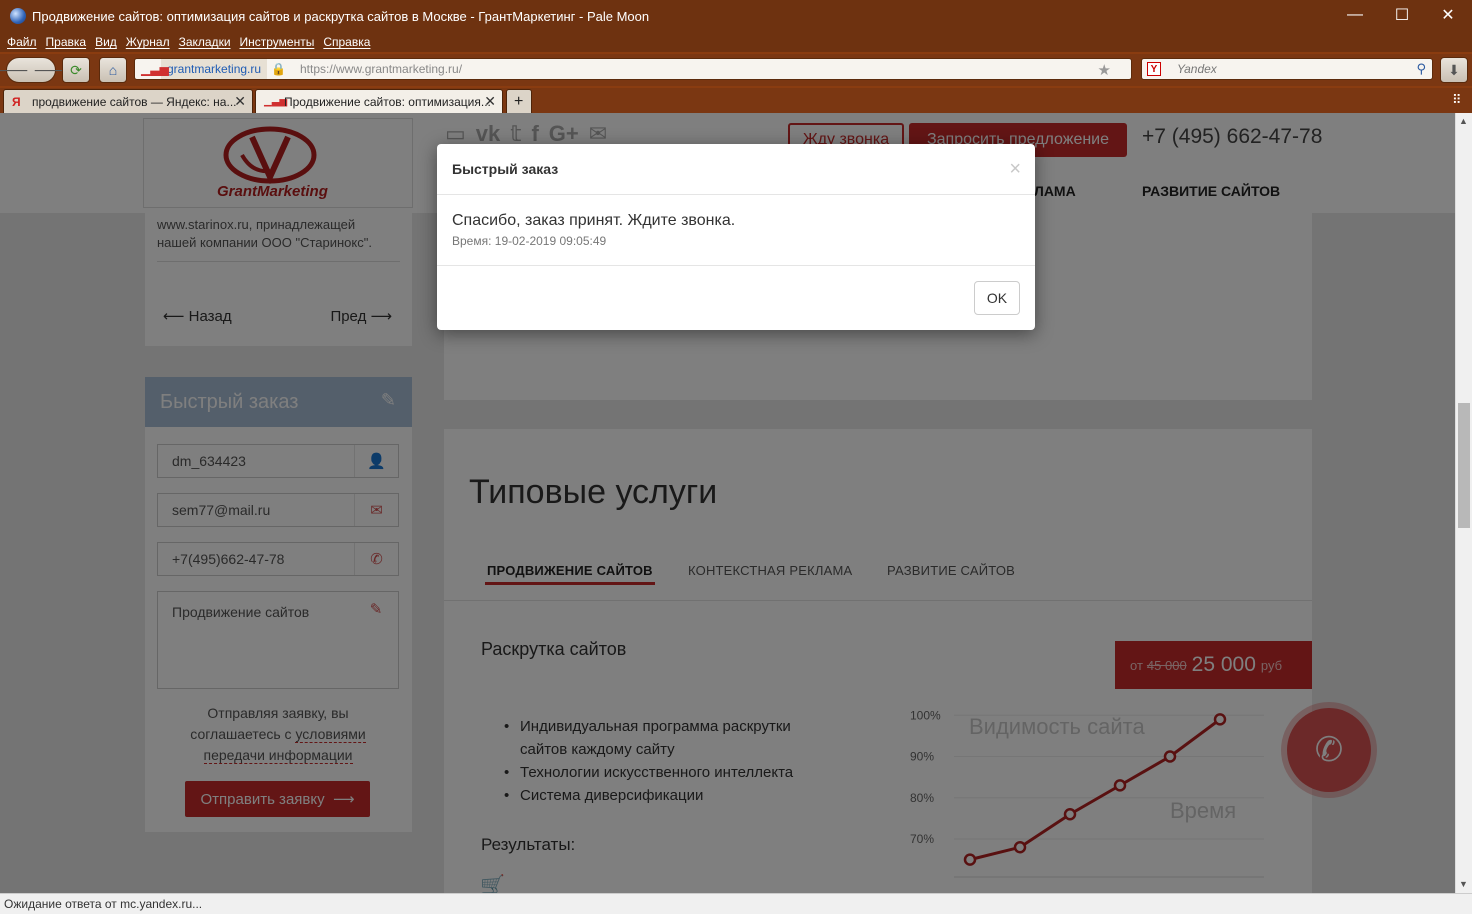 Image resolution: width=1472 pixels, height=914 pixels. What do you see at coordinates (1464, 465) in the screenshot?
I see `scroll-thumb` at bounding box center [1464, 465].